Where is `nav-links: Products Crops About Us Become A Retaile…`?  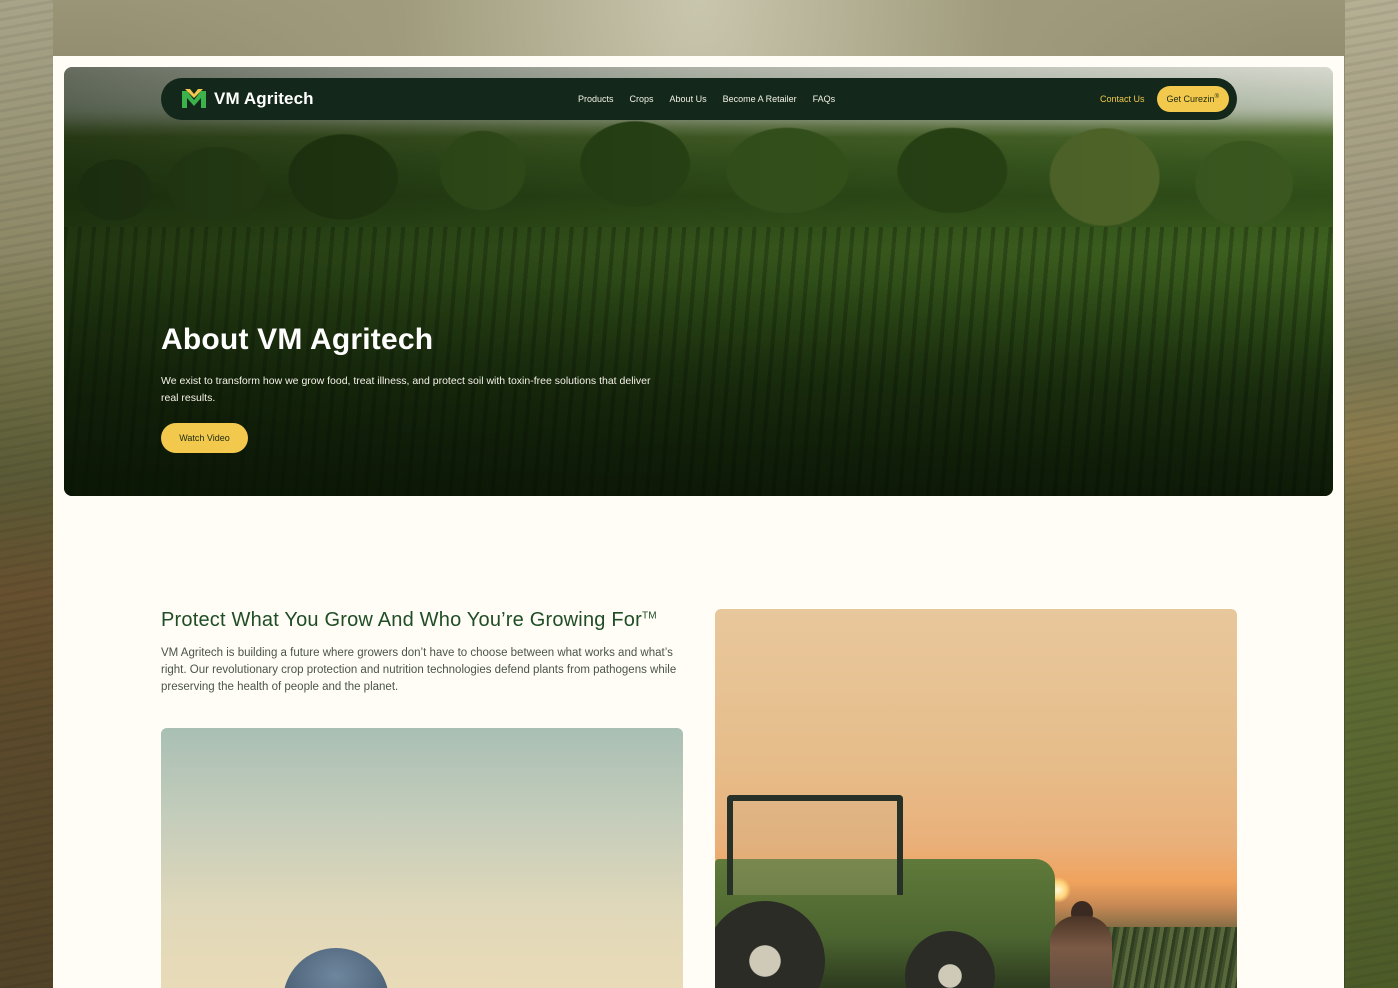 nav-links: Products Crops About Us Become A Retaile… is located at coordinates (706, 99).